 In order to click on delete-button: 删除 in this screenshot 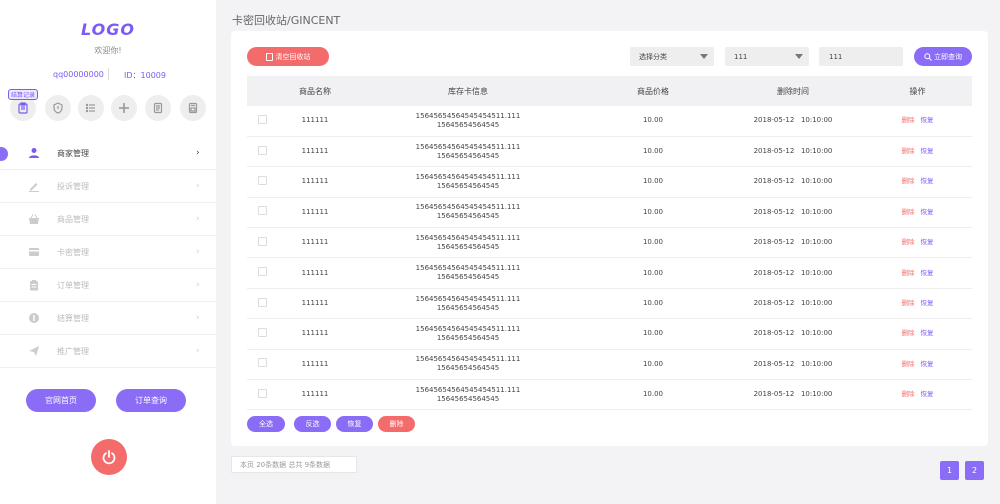, I will do `click(396, 424)`.